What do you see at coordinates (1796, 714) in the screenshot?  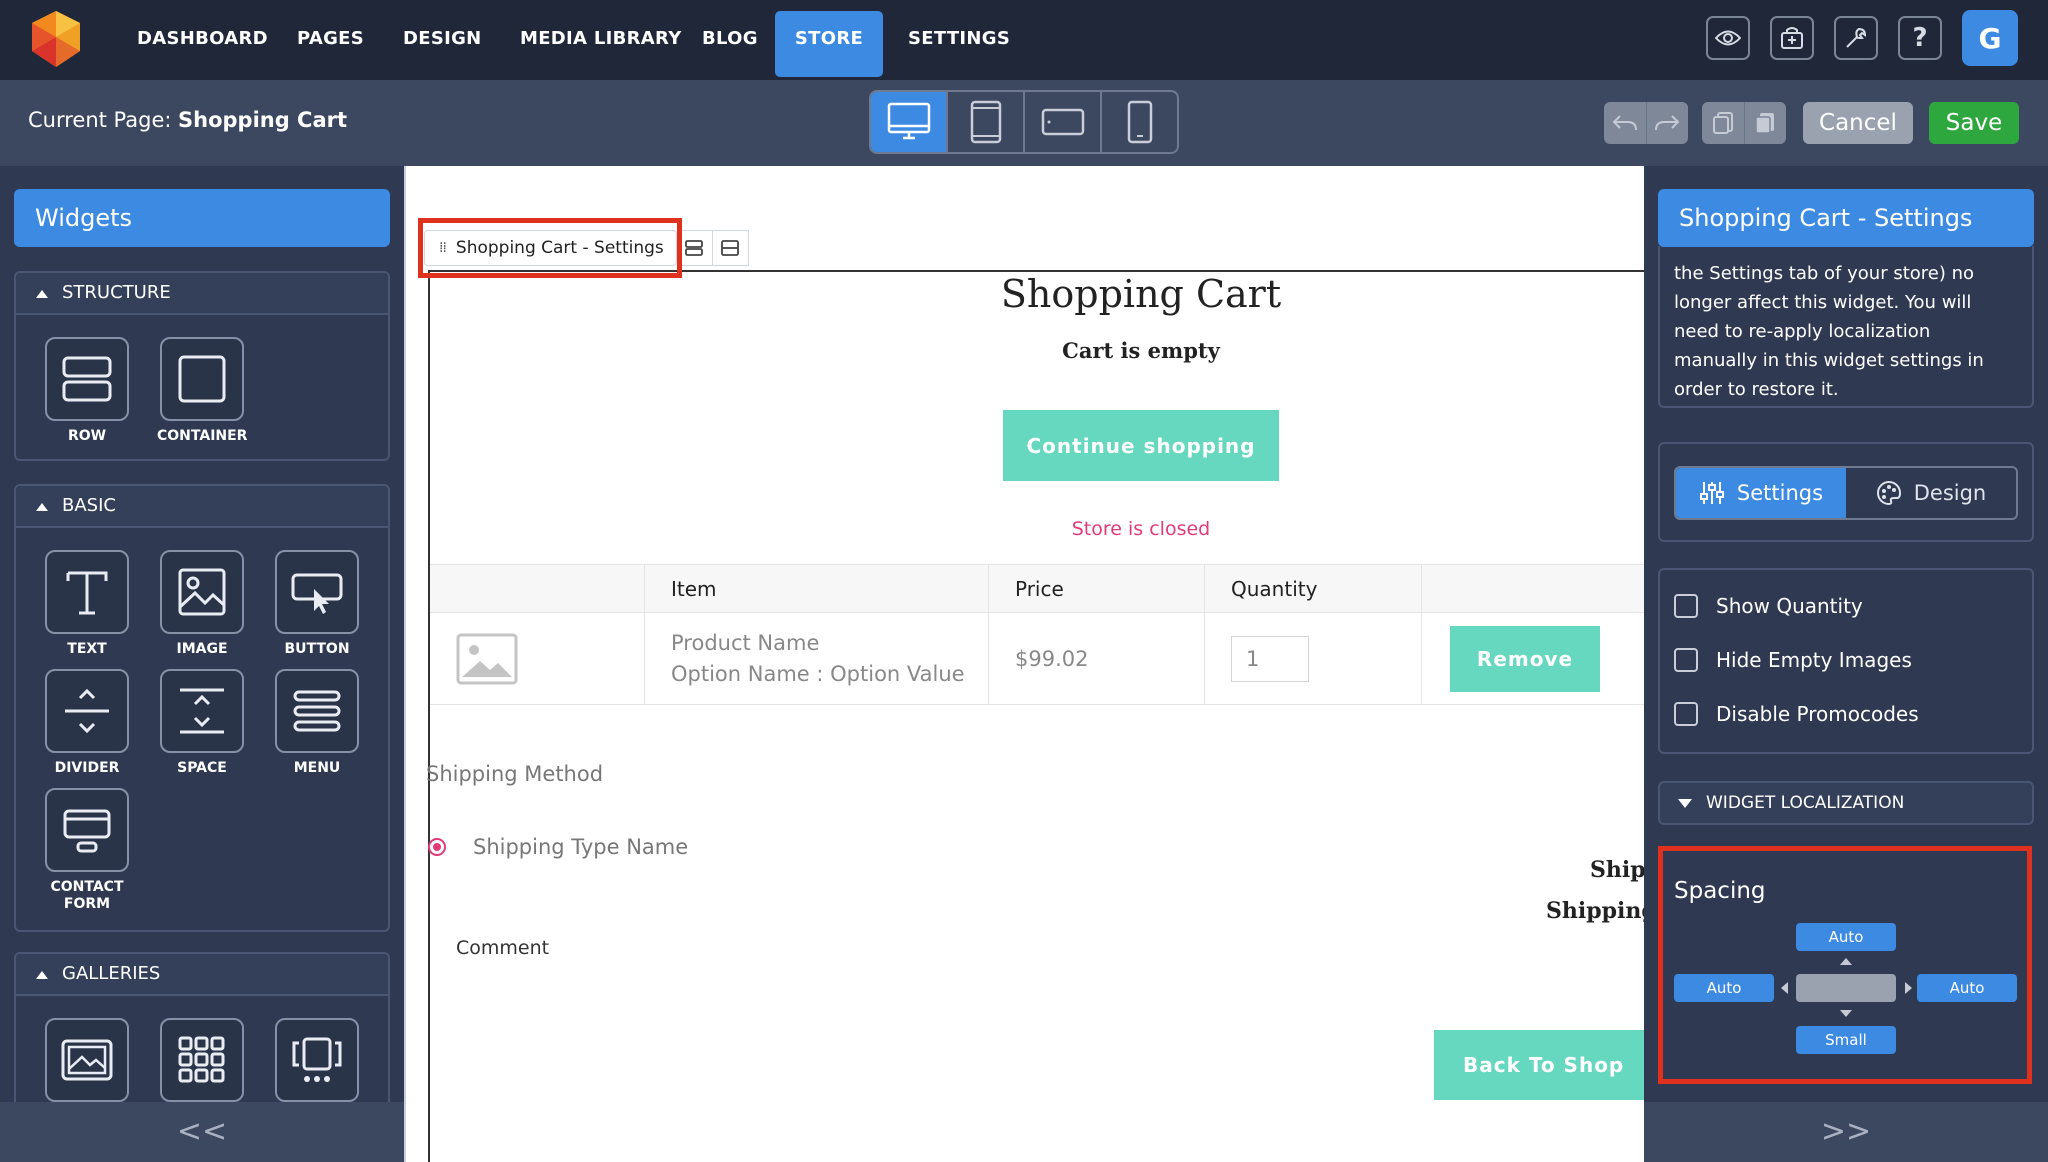 I see `disable-promocodes-checkbox-row: Disable Promocodes` at bounding box center [1796, 714].